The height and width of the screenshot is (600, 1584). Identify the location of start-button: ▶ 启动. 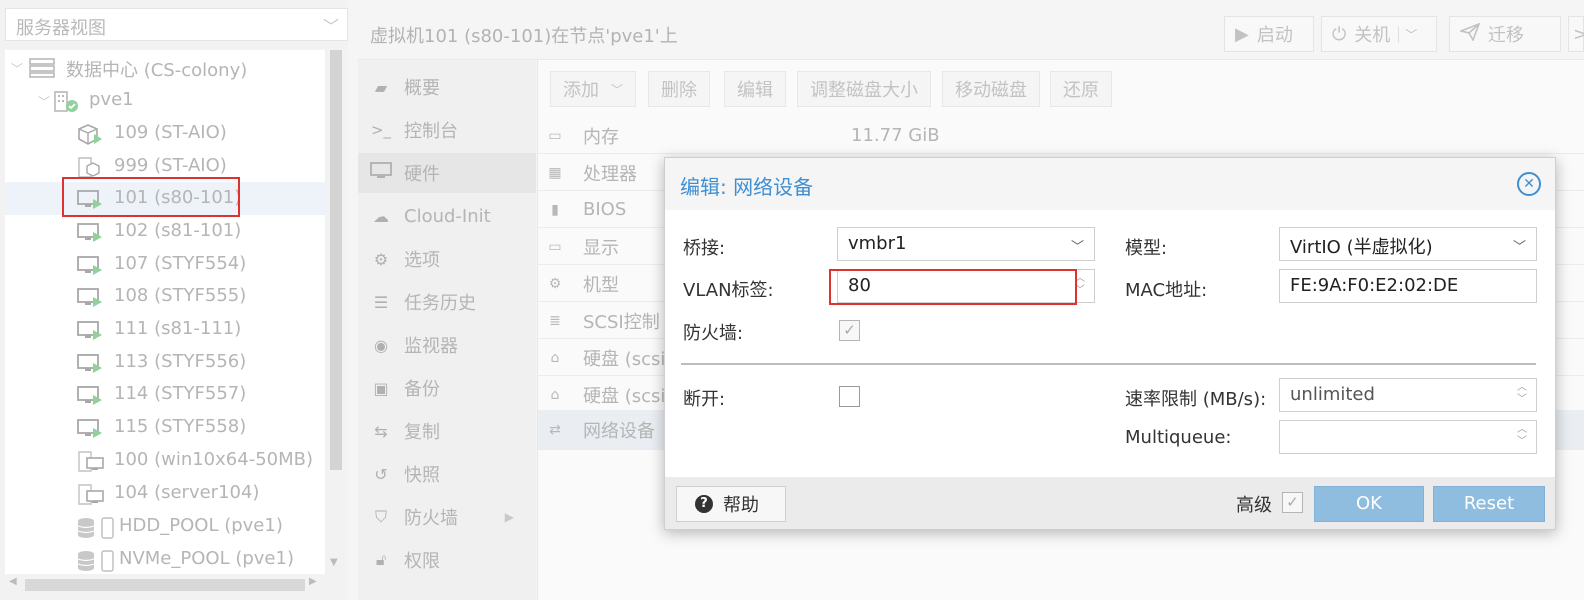
(1269, 34).